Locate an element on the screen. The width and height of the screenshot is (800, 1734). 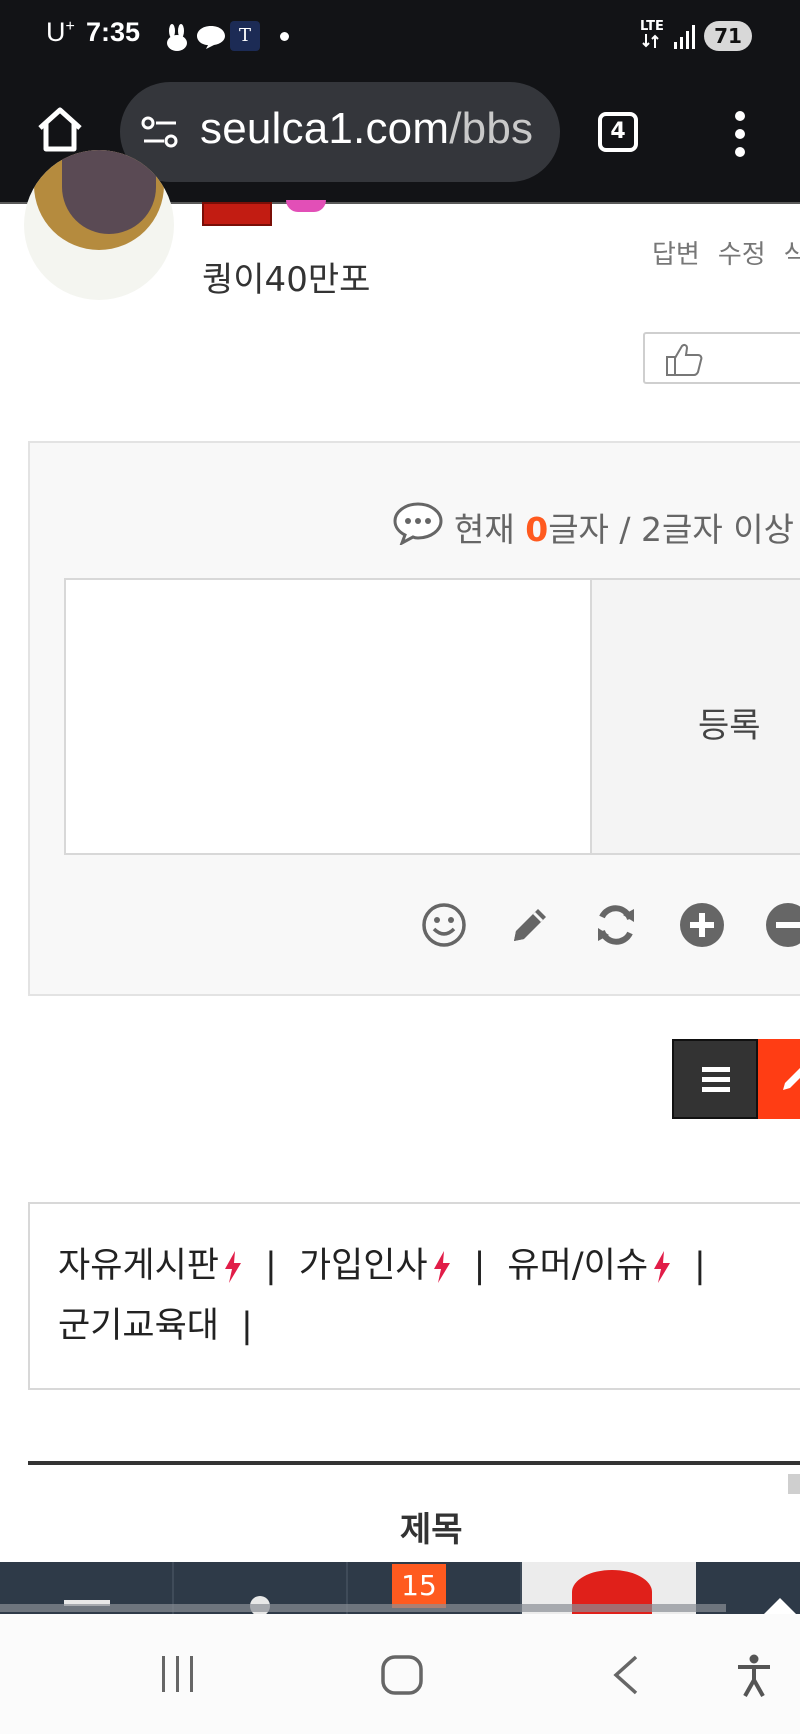
accessibility-icon is located at coordinates (754, 1676).